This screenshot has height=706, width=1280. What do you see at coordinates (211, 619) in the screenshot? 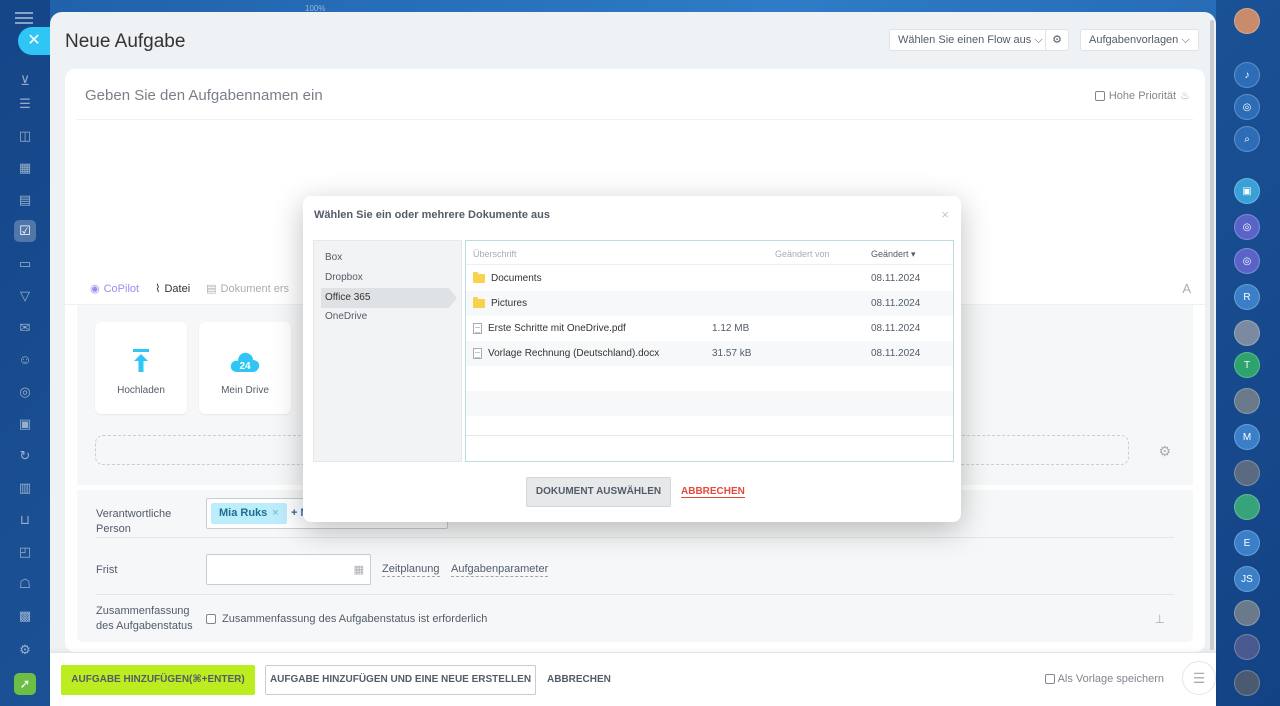
I see `status-summary-checkbox` at bounding box center [211, 619].